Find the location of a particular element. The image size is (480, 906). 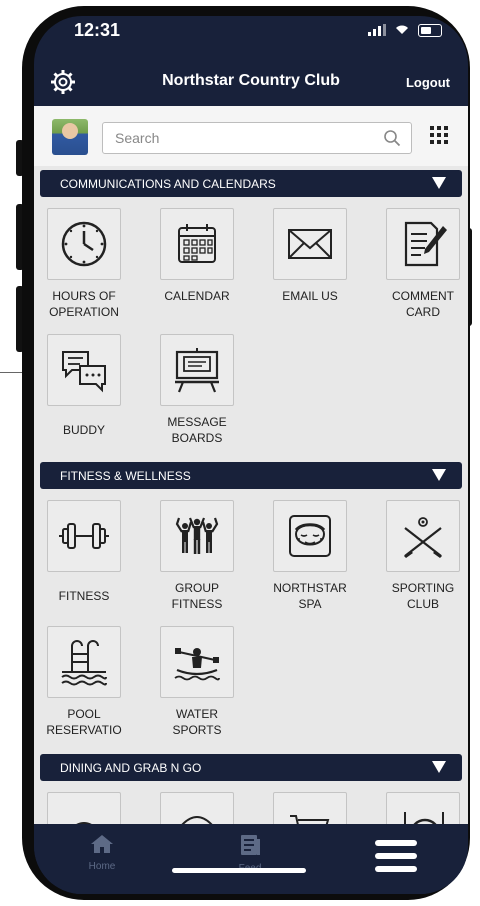

nav-home: Home is located at coordinates (102, 853).